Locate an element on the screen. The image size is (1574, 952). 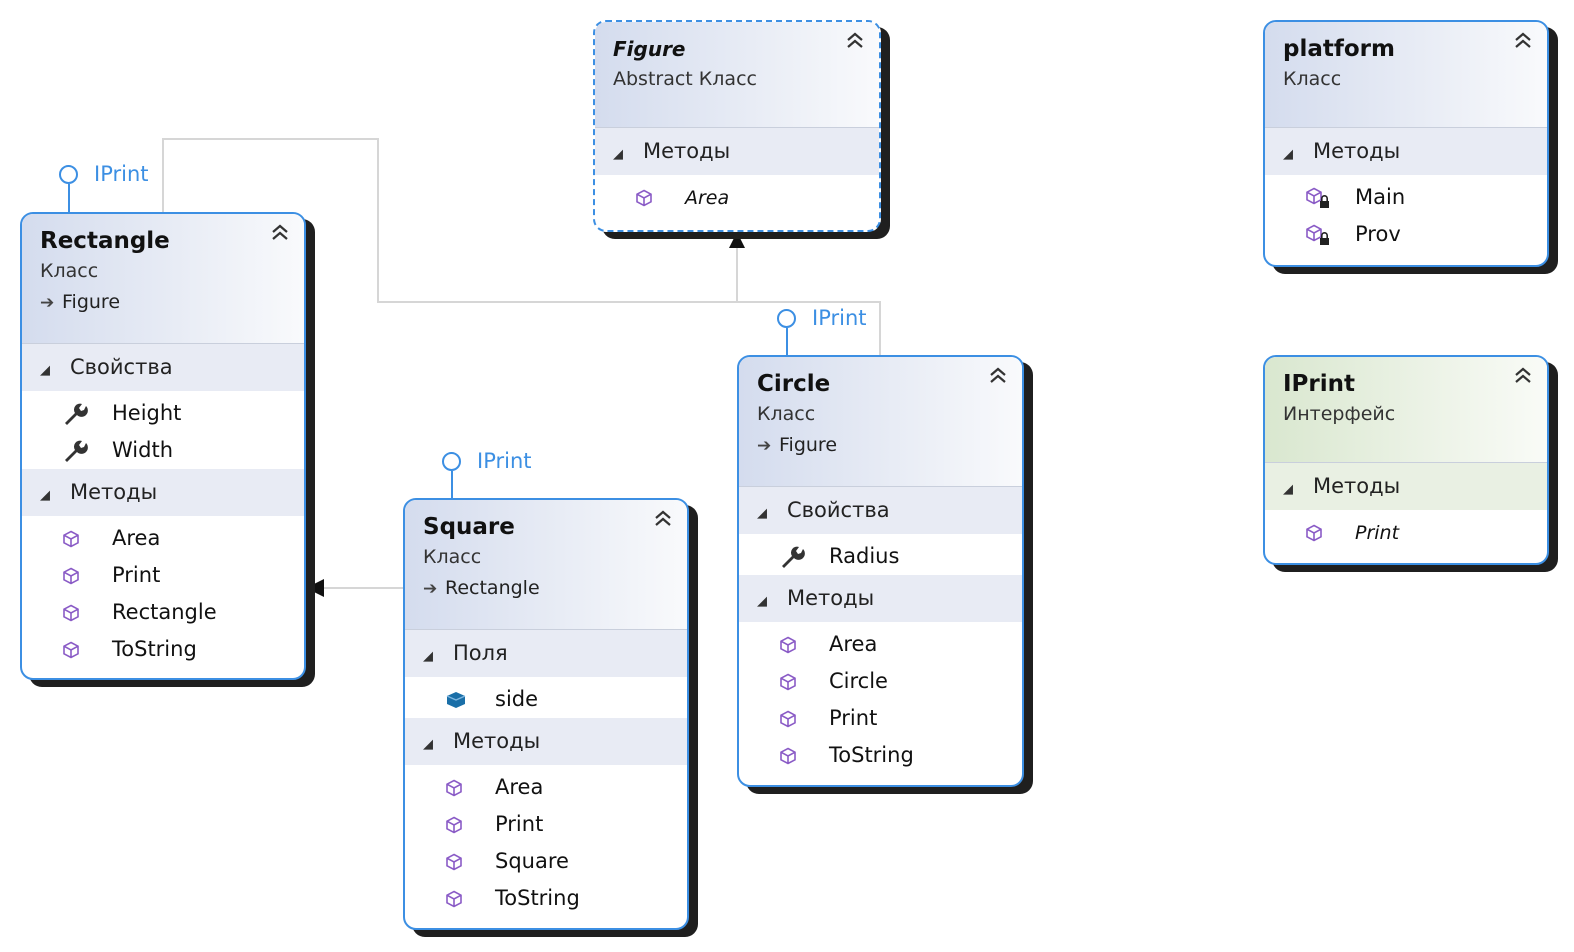
member-item: Width is located at coordinates (163, 450).